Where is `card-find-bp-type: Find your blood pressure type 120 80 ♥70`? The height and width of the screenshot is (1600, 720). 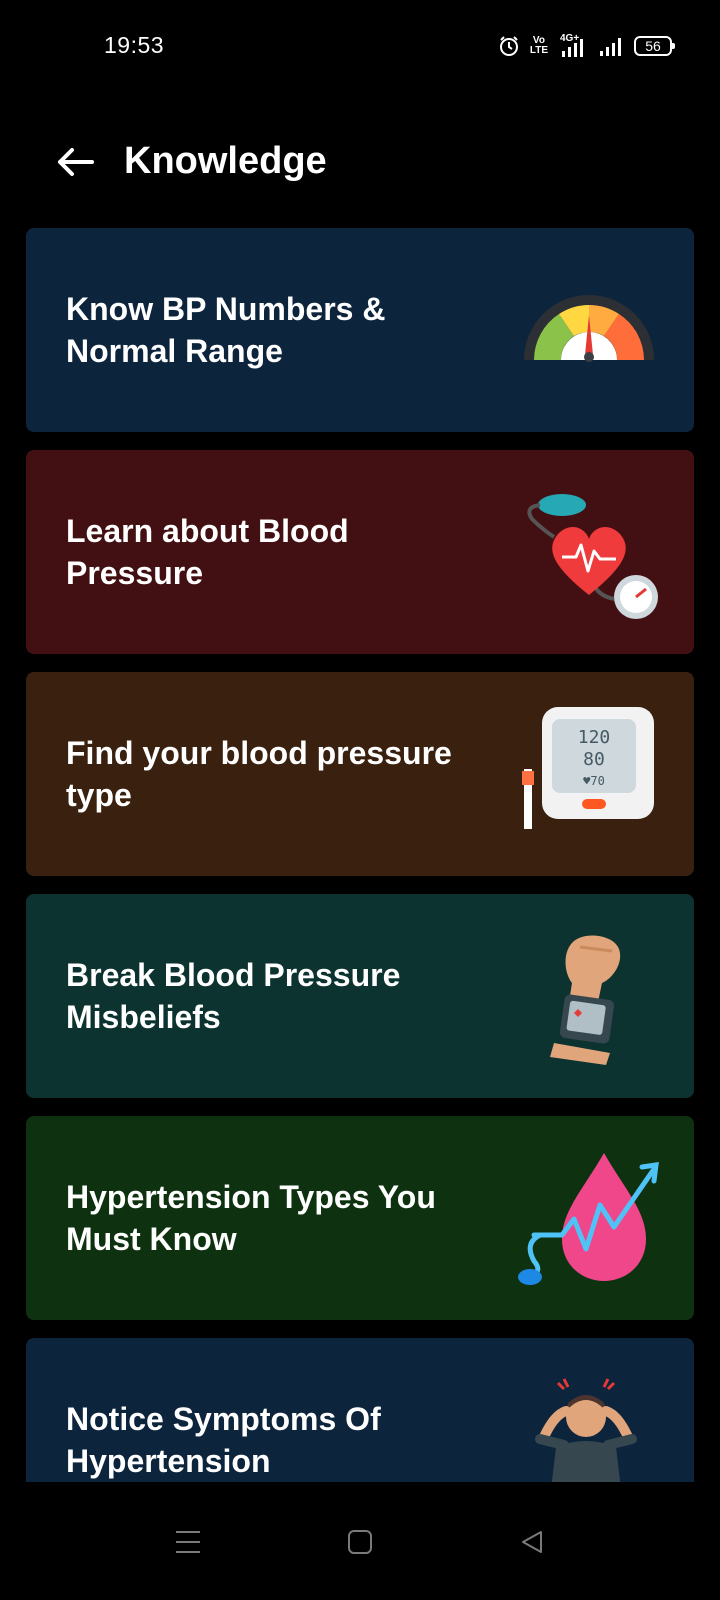 card-find-bp-type: Find your blood pressure type 120 80 ♥70 is located at coordinates (360, 774).